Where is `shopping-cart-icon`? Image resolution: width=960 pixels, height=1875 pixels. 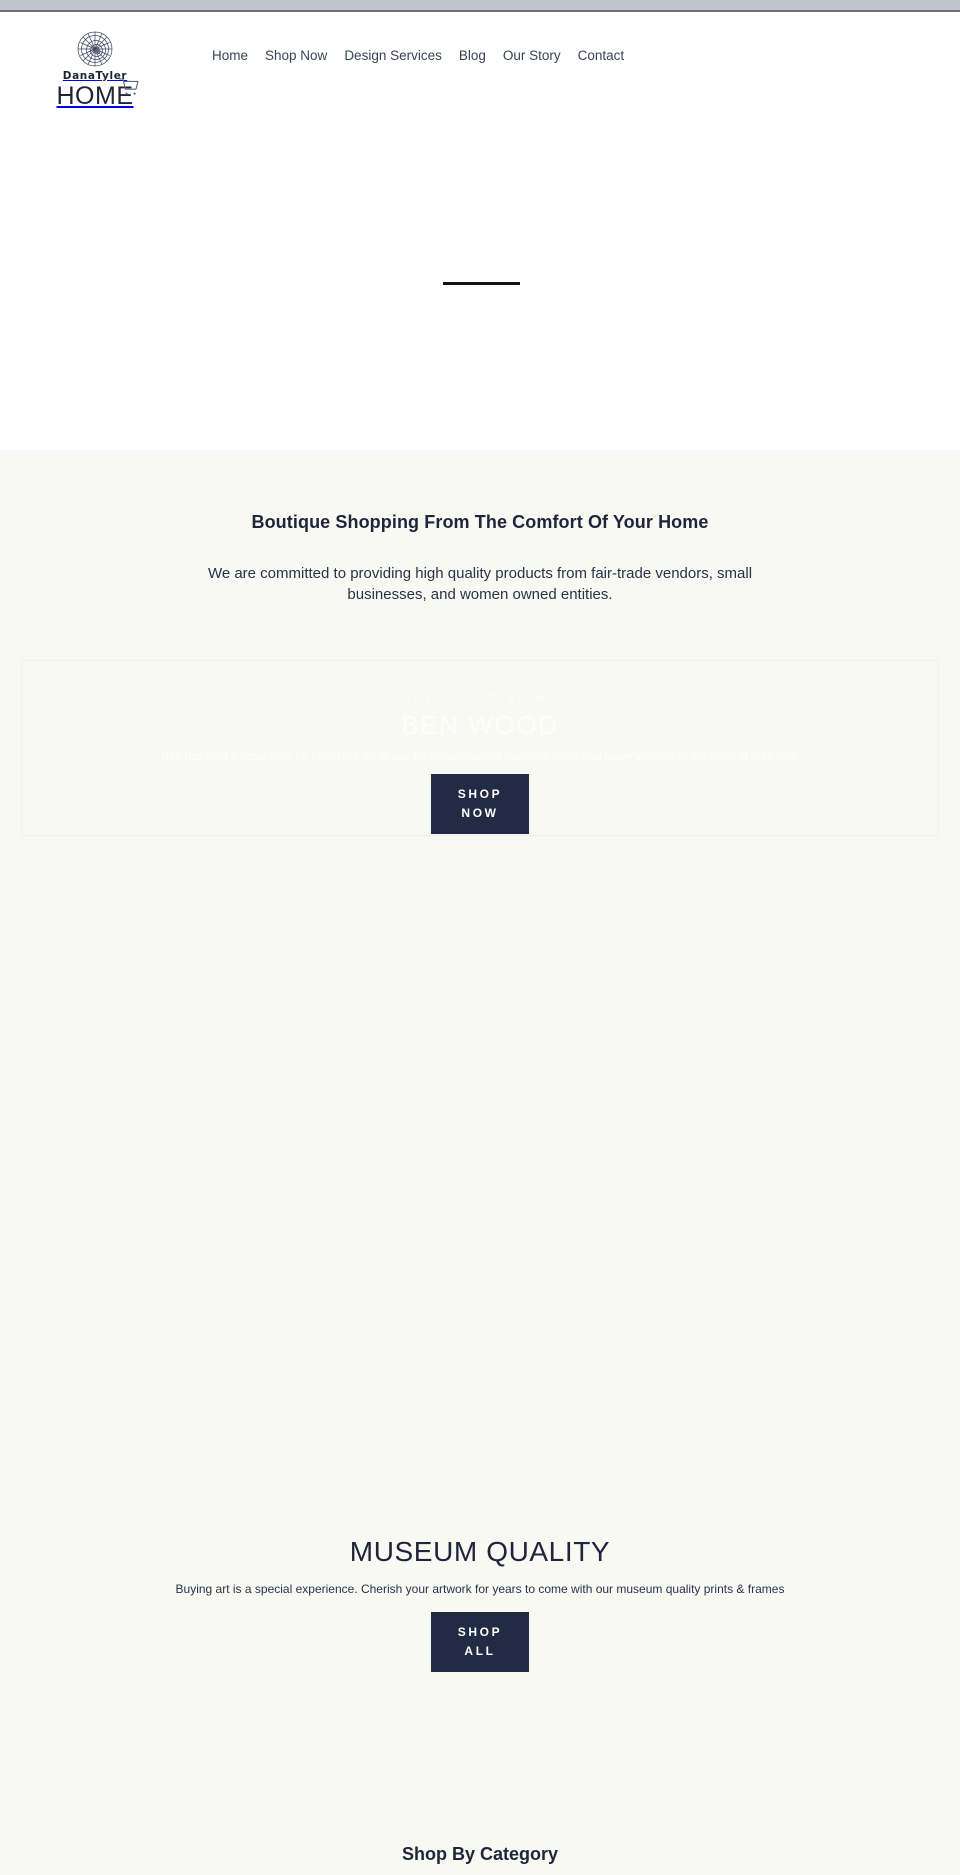
shopping-cart-icon is located at coordinates (129, 86).